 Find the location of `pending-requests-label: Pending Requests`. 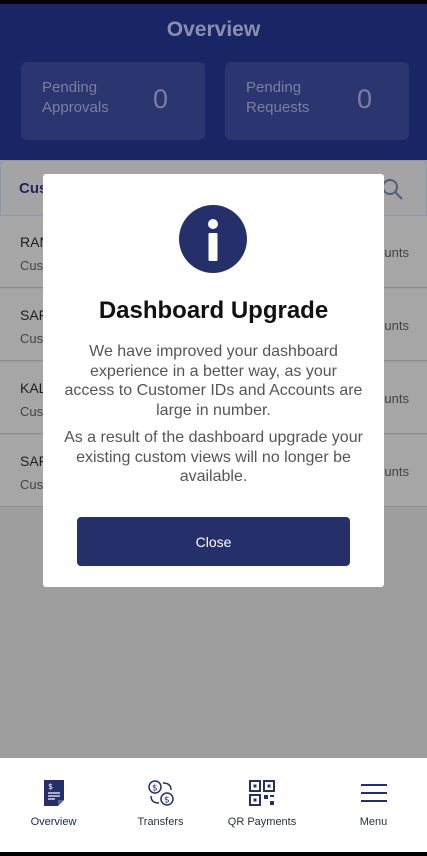

pending-requests-label: Pending Requests is located at coordinates (278, 97).